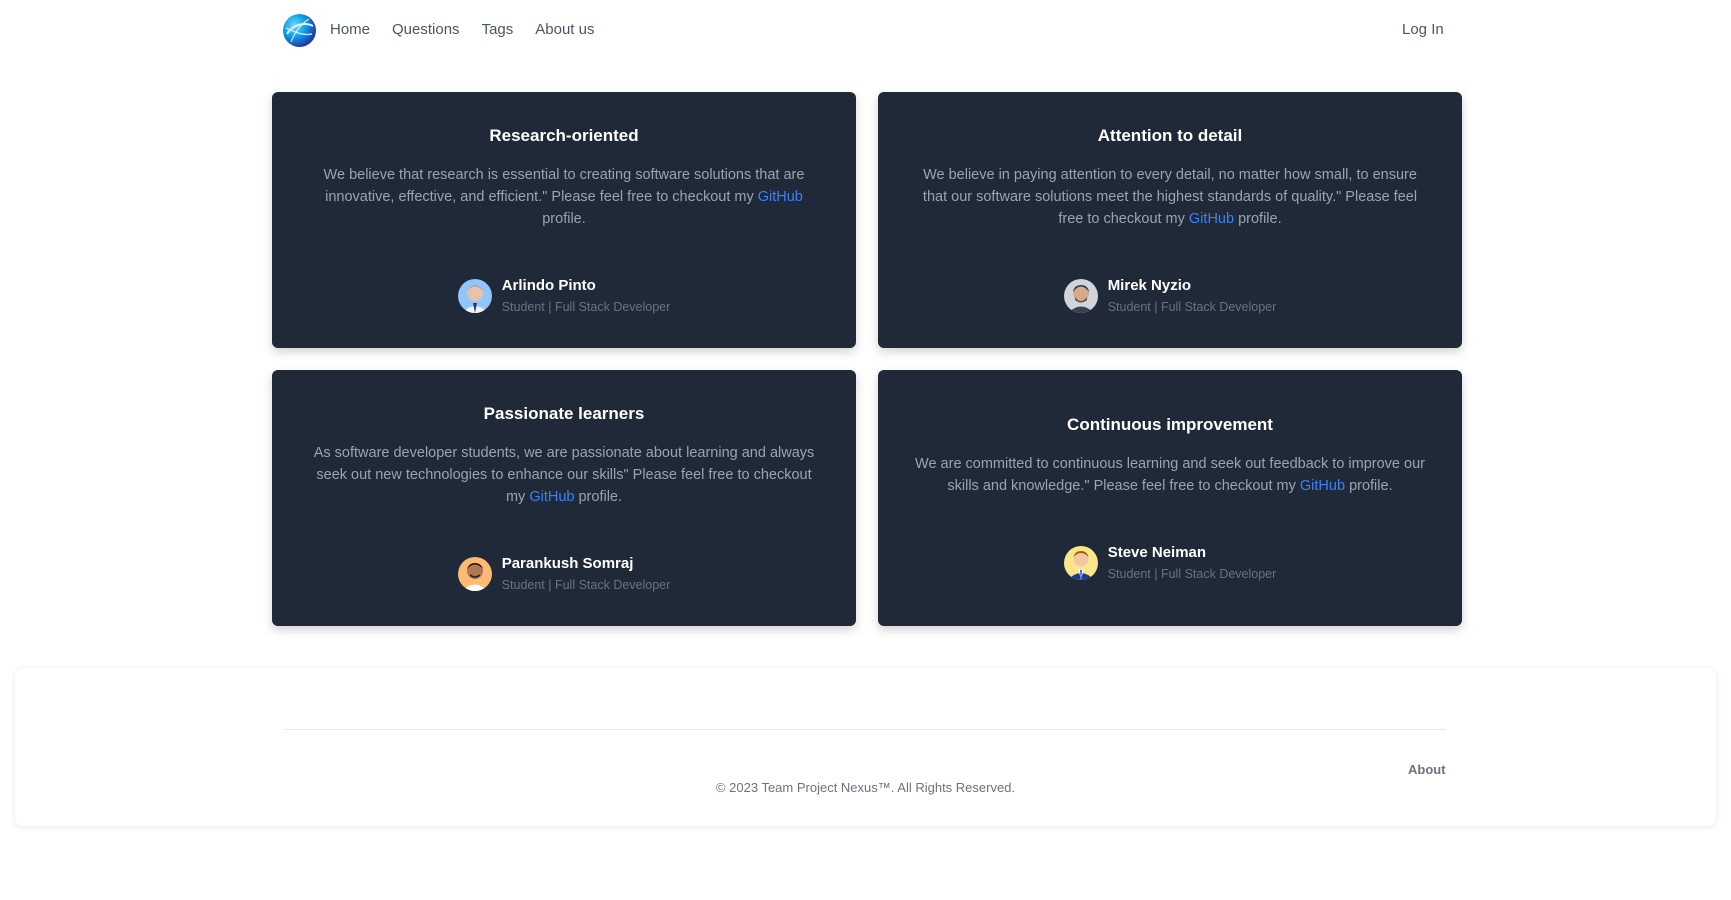 The width and height of the screenshot is (1731, 900). I want to click on nav-questions-link: Questions, so click(426, 29).